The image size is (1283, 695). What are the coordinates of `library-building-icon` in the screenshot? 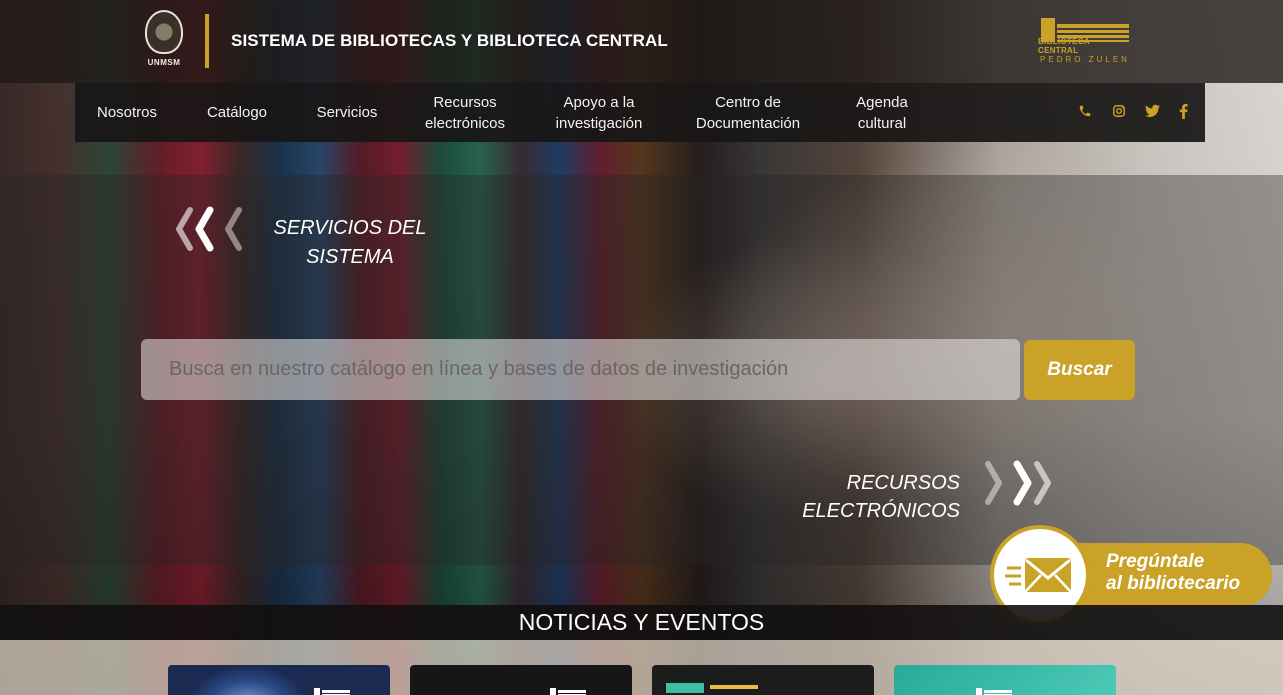 It's located at (1085, 29).